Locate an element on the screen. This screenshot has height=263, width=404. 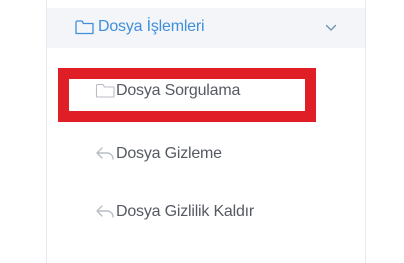
menu-item-label: Dosya Gizlilik Kaldır is located at coordinates (185, 211).